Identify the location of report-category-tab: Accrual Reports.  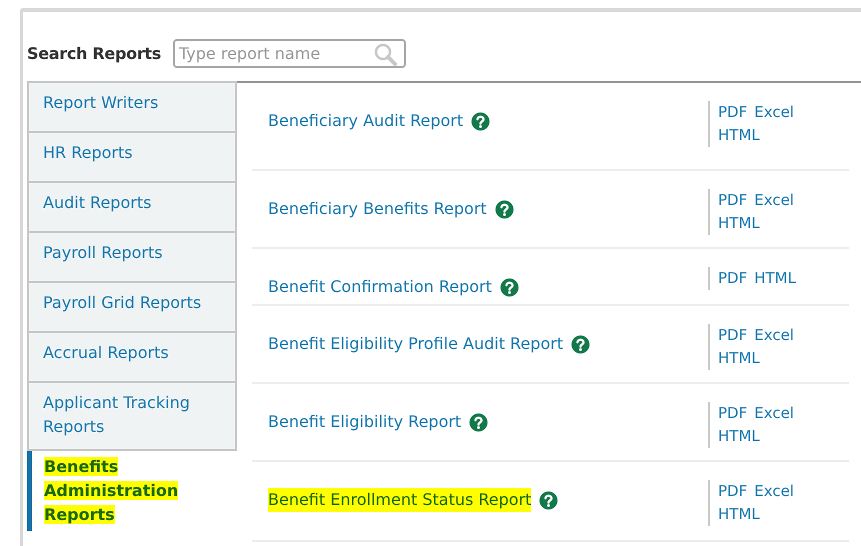
(132, 358).